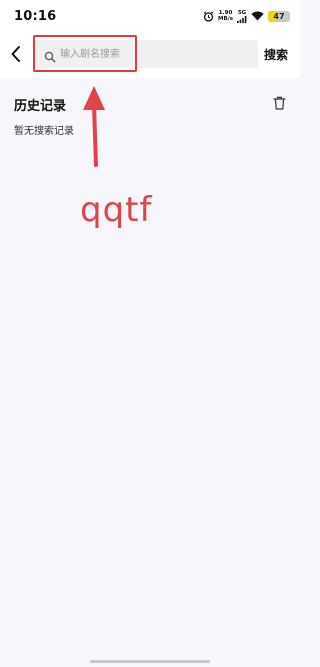 The image size is (320, 667). I want to click on annotation-text: qqtf, so click(116, 210).